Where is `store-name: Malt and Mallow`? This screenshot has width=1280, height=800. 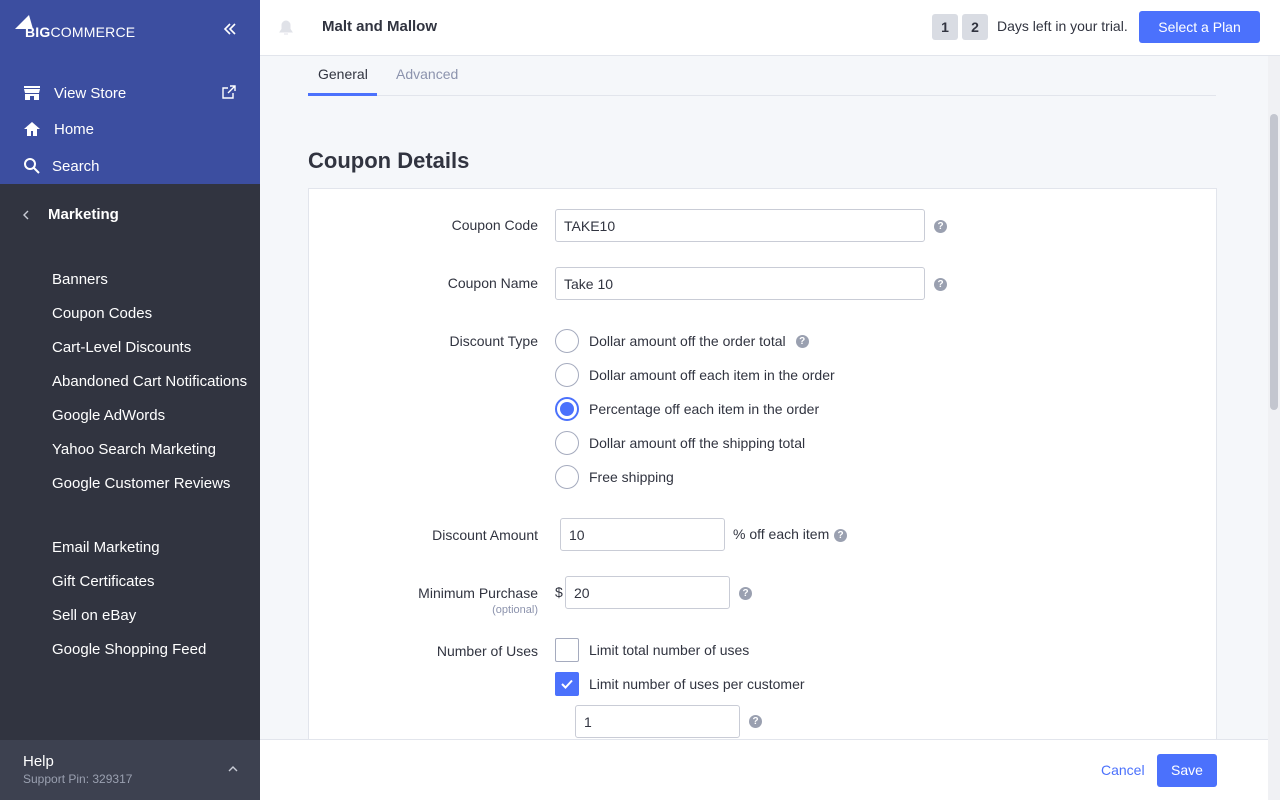
store-name: Malt and Mallow is located at coordinates (380, 26).